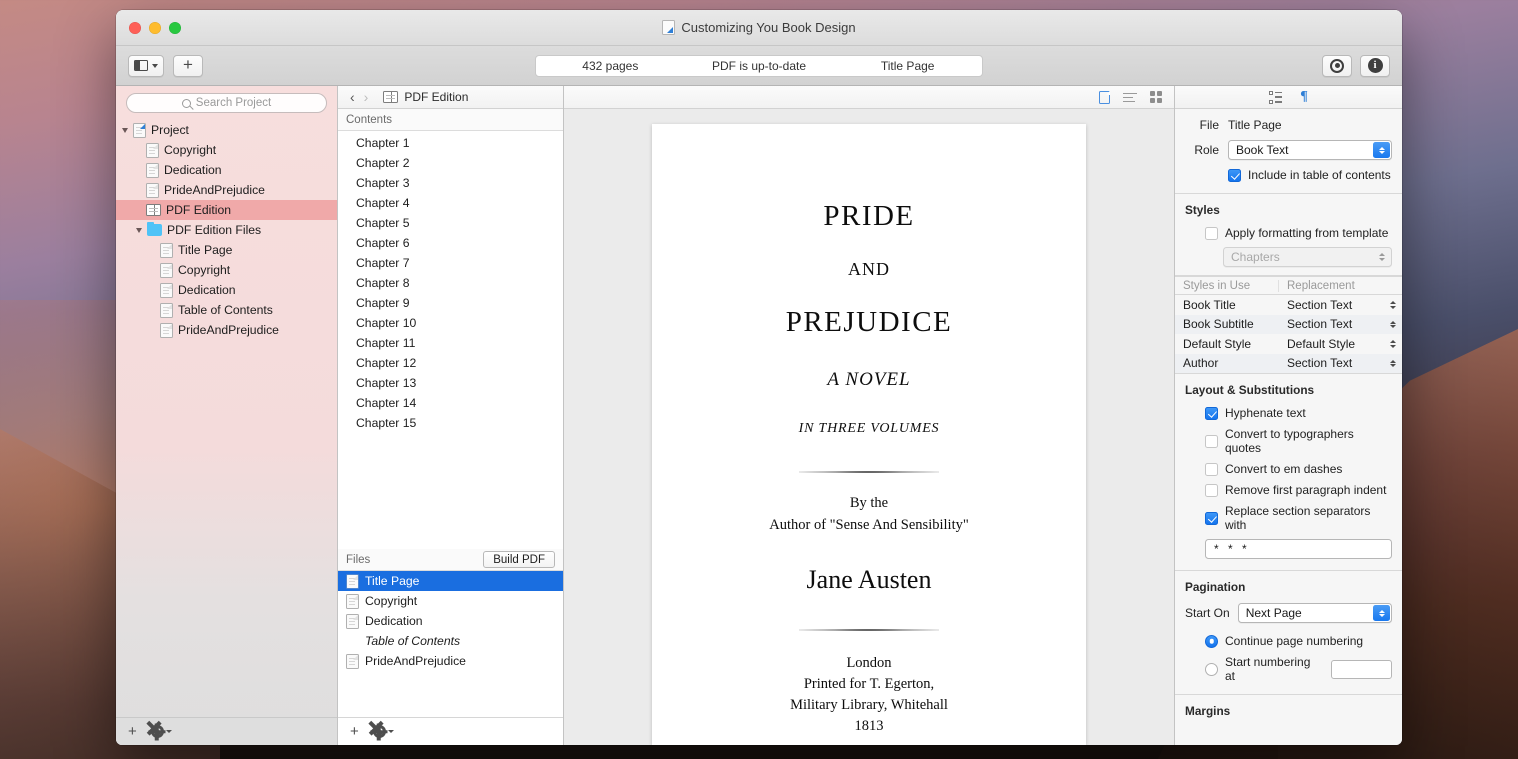 This screenshot has height=759, width=1518. What do you see at coordinates (869, 503) in the screenshot?
I see `byline-line1: By the` at bounding box center [869, 503].